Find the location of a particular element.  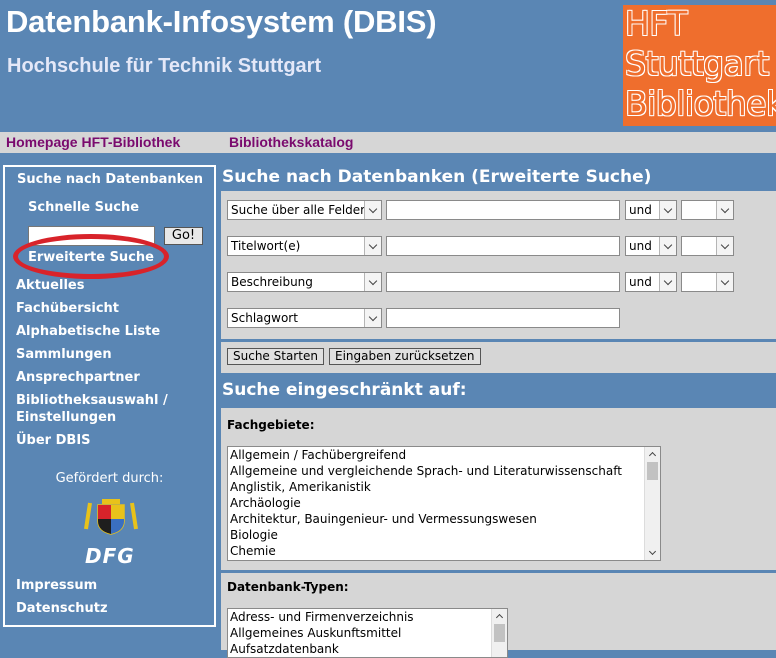

scrollbar is located at coordinates (652, 503).